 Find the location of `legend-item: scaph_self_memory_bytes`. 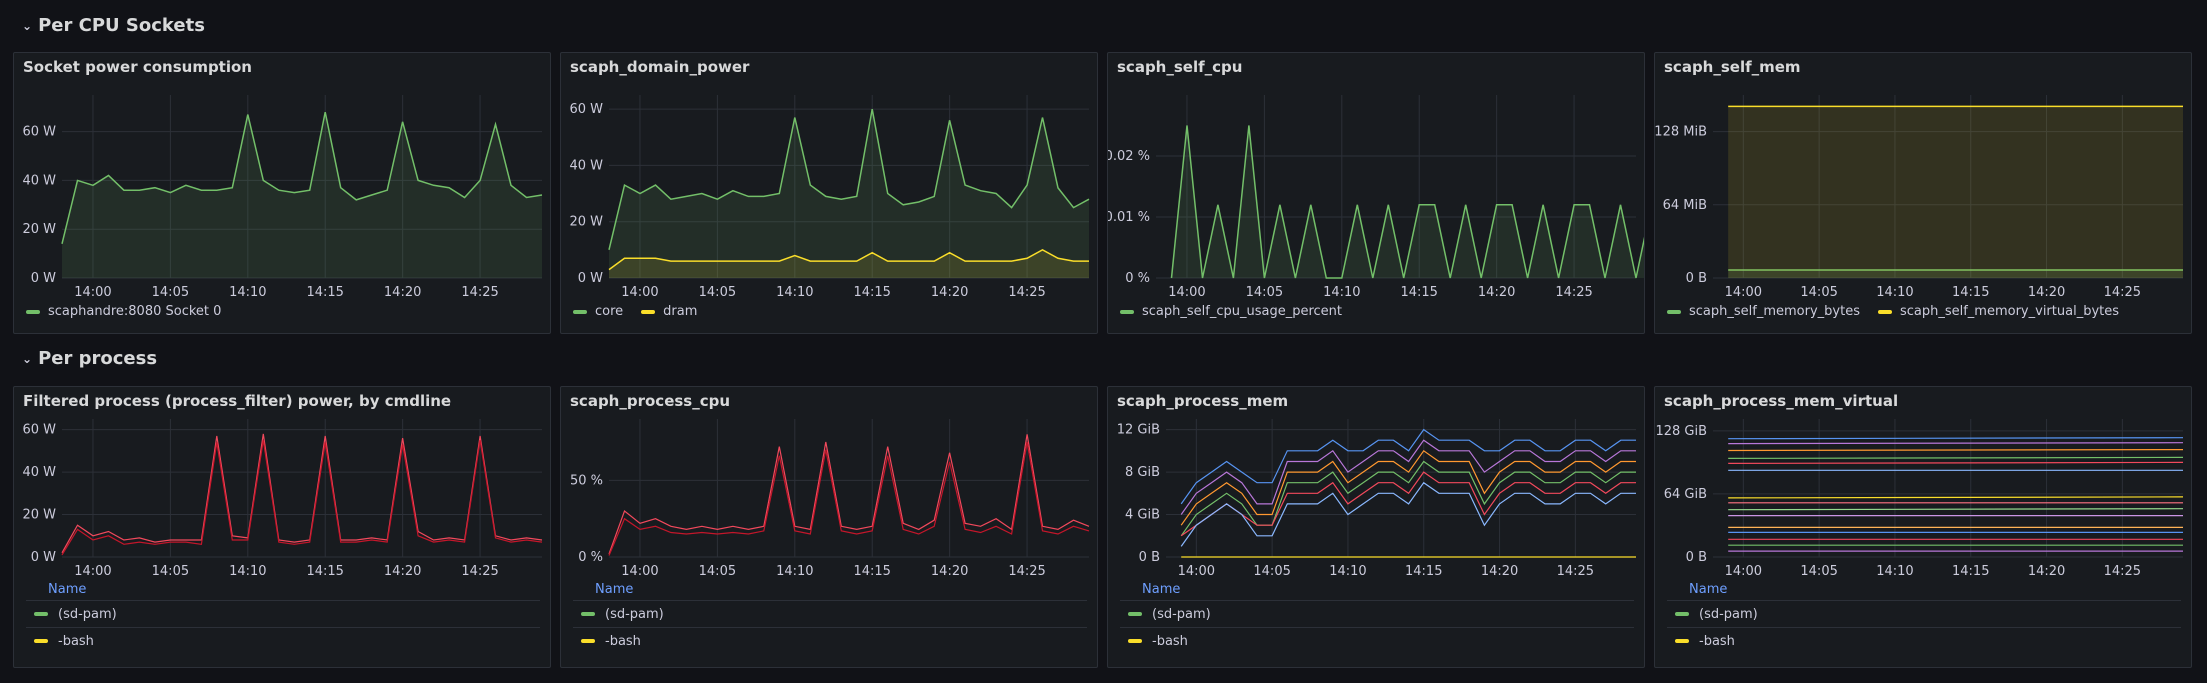

legend-item: scaph_self_memory_bytes is located at coordinates (1763, 311).